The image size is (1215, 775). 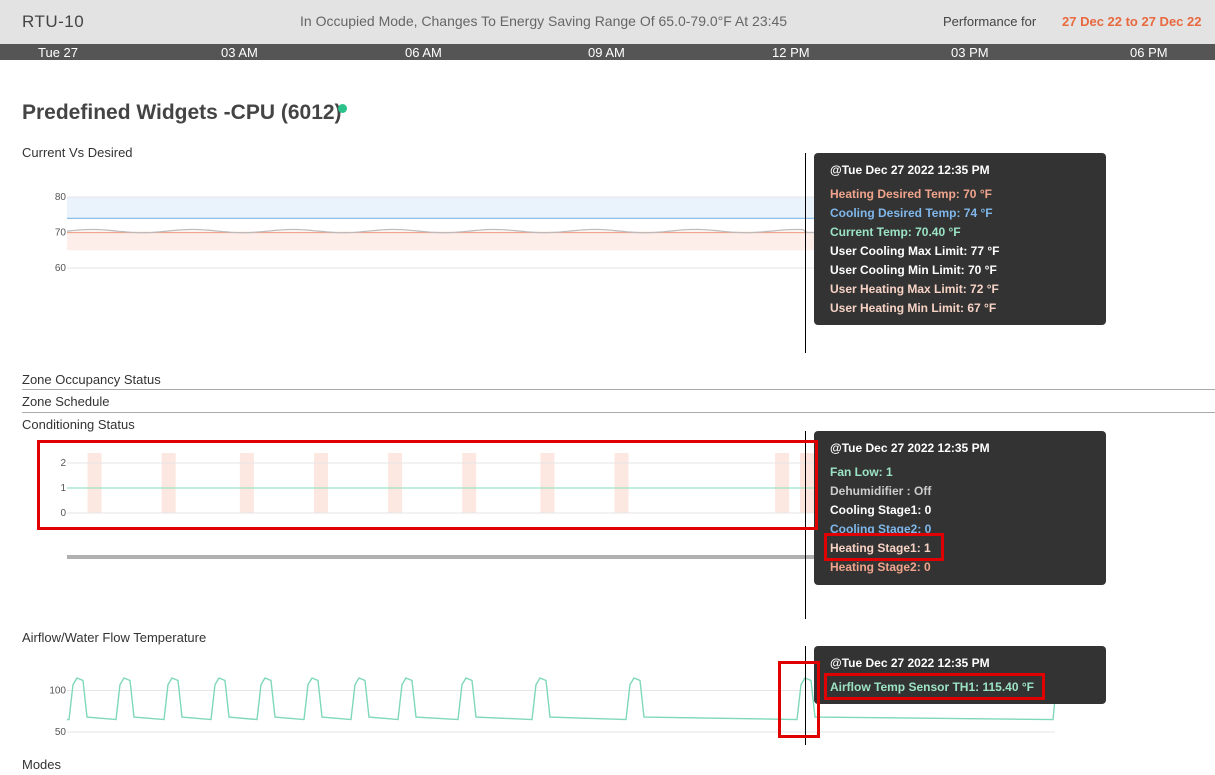 What do you see at coordinates (65, 401) in the screenshot?
I see `section-zone-schedule: Zone Schedule` at bounding box center [65, 401].